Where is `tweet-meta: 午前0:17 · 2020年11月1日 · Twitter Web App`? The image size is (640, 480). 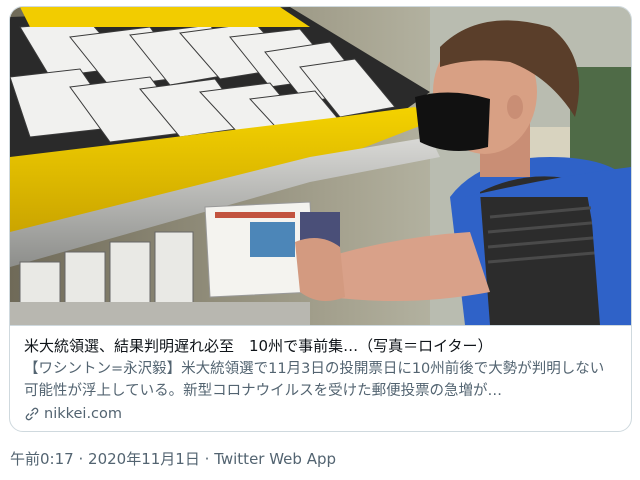 tweet-meta: 午前0:17 · 2020年11月1日 · Twitter Web App is located at coordinates (173, 458).